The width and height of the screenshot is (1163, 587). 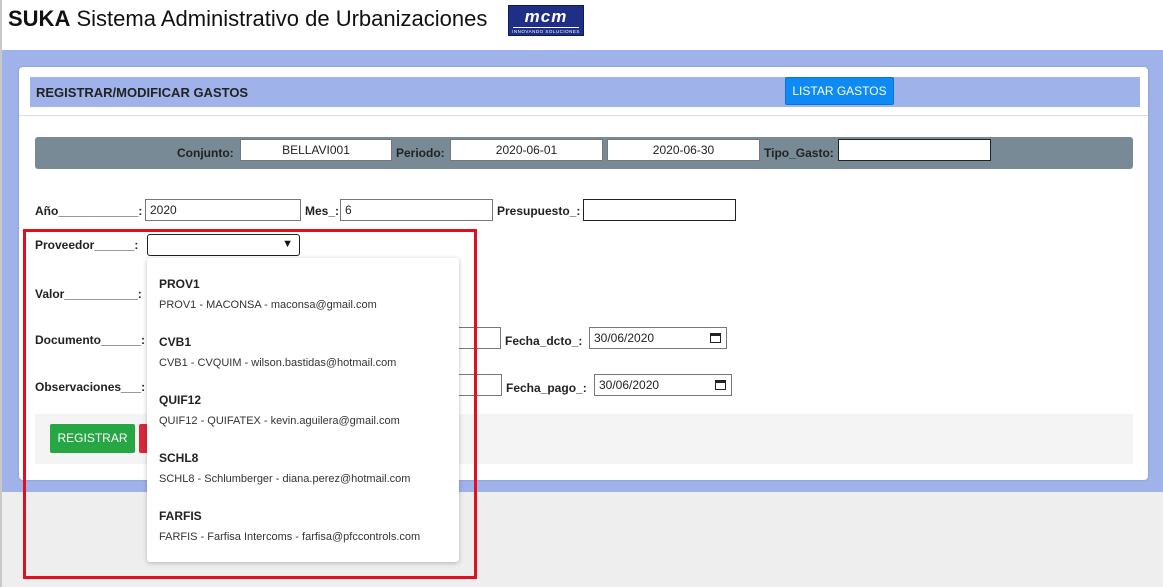 What do you see at coordinates (89, 211) in the screenshot?
I see `anio-label: Año____________:` at bounding box center [89, 211].